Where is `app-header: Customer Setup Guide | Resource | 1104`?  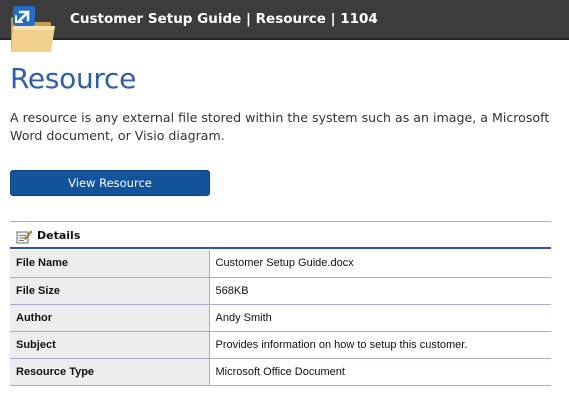 app-header: Customer Setup Guide | Resource | 1104 is located at coordinates (284, 26).